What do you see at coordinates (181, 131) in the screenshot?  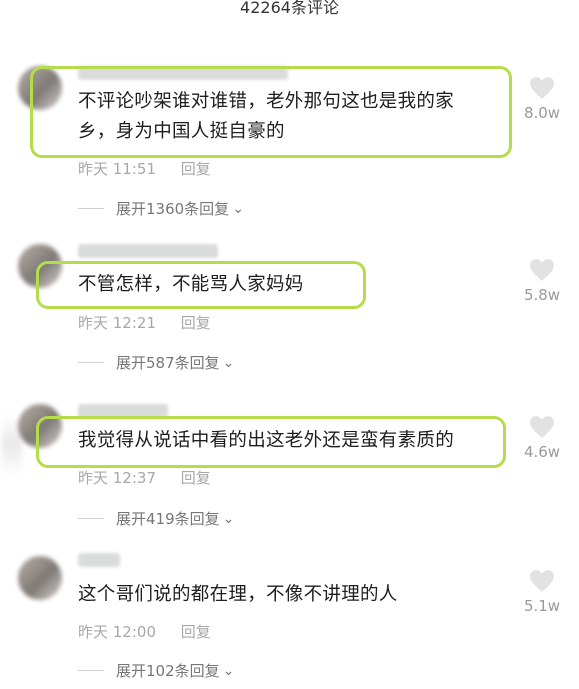 I see `comment-text-line: 乡，身为中国人挺自豪的` at bounding box center [181, 131].